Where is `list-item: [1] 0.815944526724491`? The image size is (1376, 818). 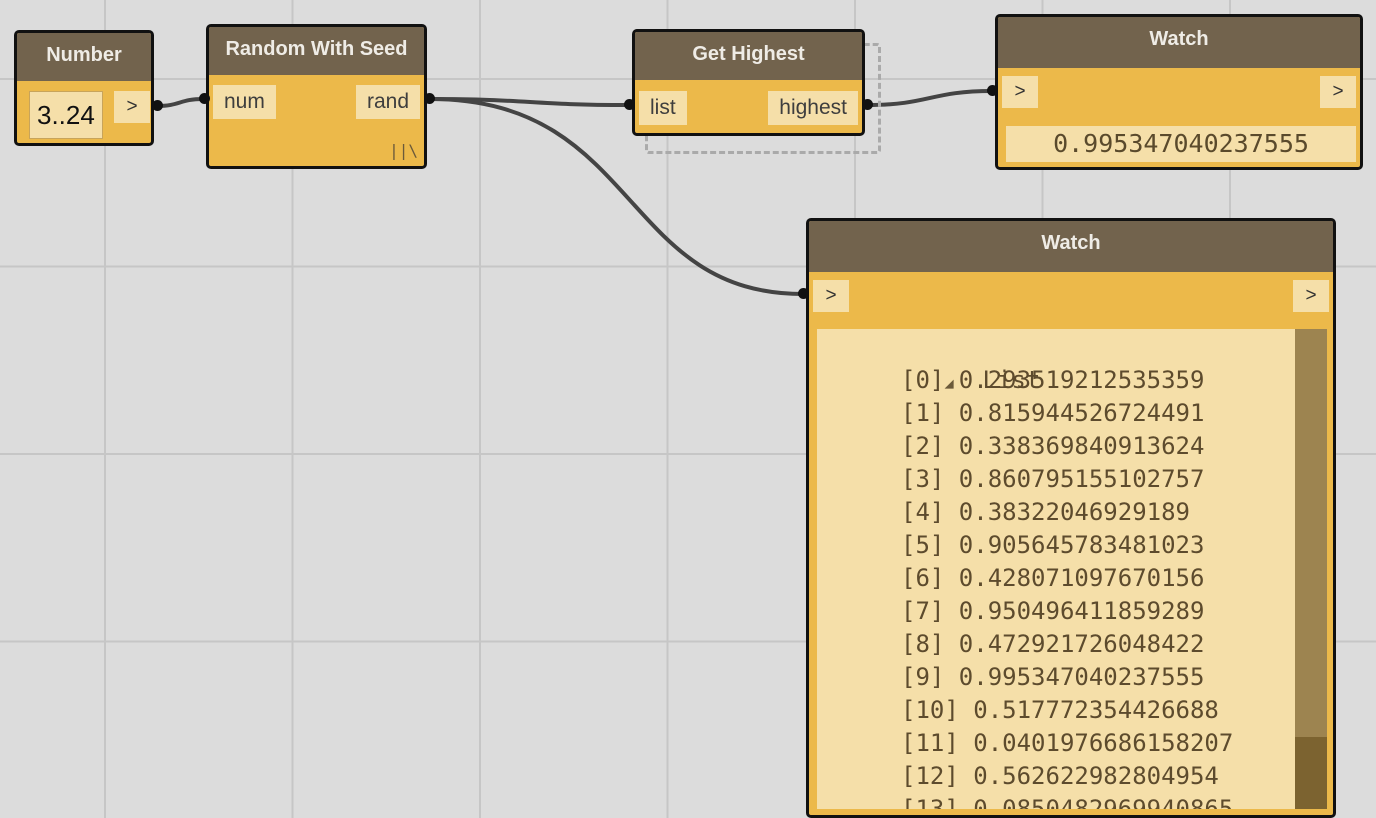 list-item: [1] 0.815944526724491 is located at coordinates (1114, 413).